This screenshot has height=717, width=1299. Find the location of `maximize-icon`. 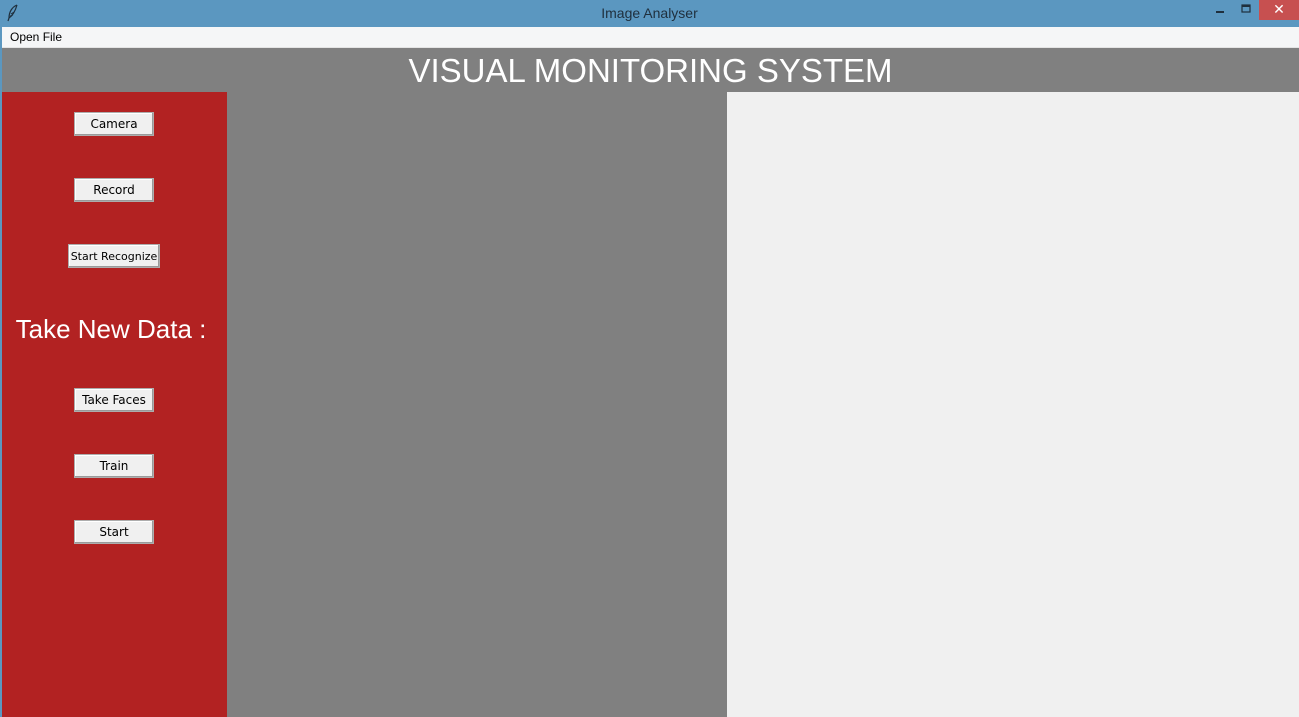

maximize-icon is located at coordinates (1246, 10).